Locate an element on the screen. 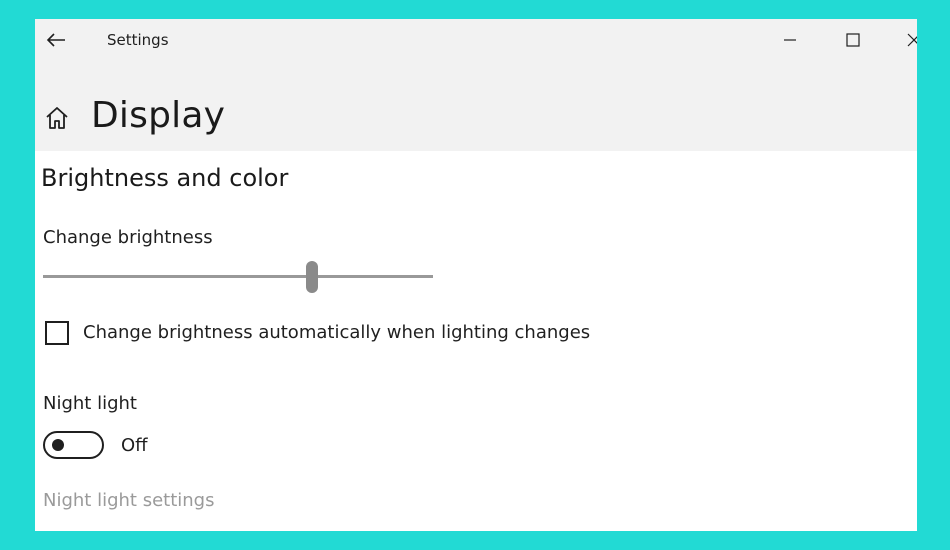 The width and height of the screenshot is (950, 550). app-title: Settings is located at coordinates (138, 40).